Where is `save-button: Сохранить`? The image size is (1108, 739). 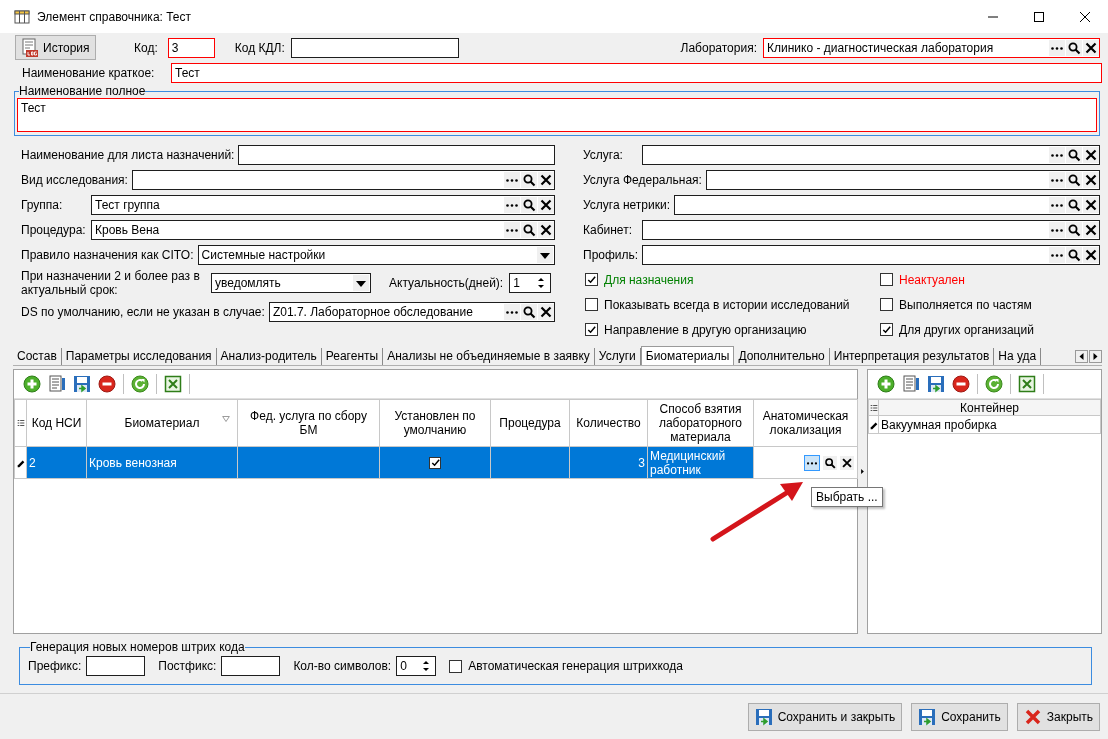 save-button: Сохранить is located at coordinates (959, 716).